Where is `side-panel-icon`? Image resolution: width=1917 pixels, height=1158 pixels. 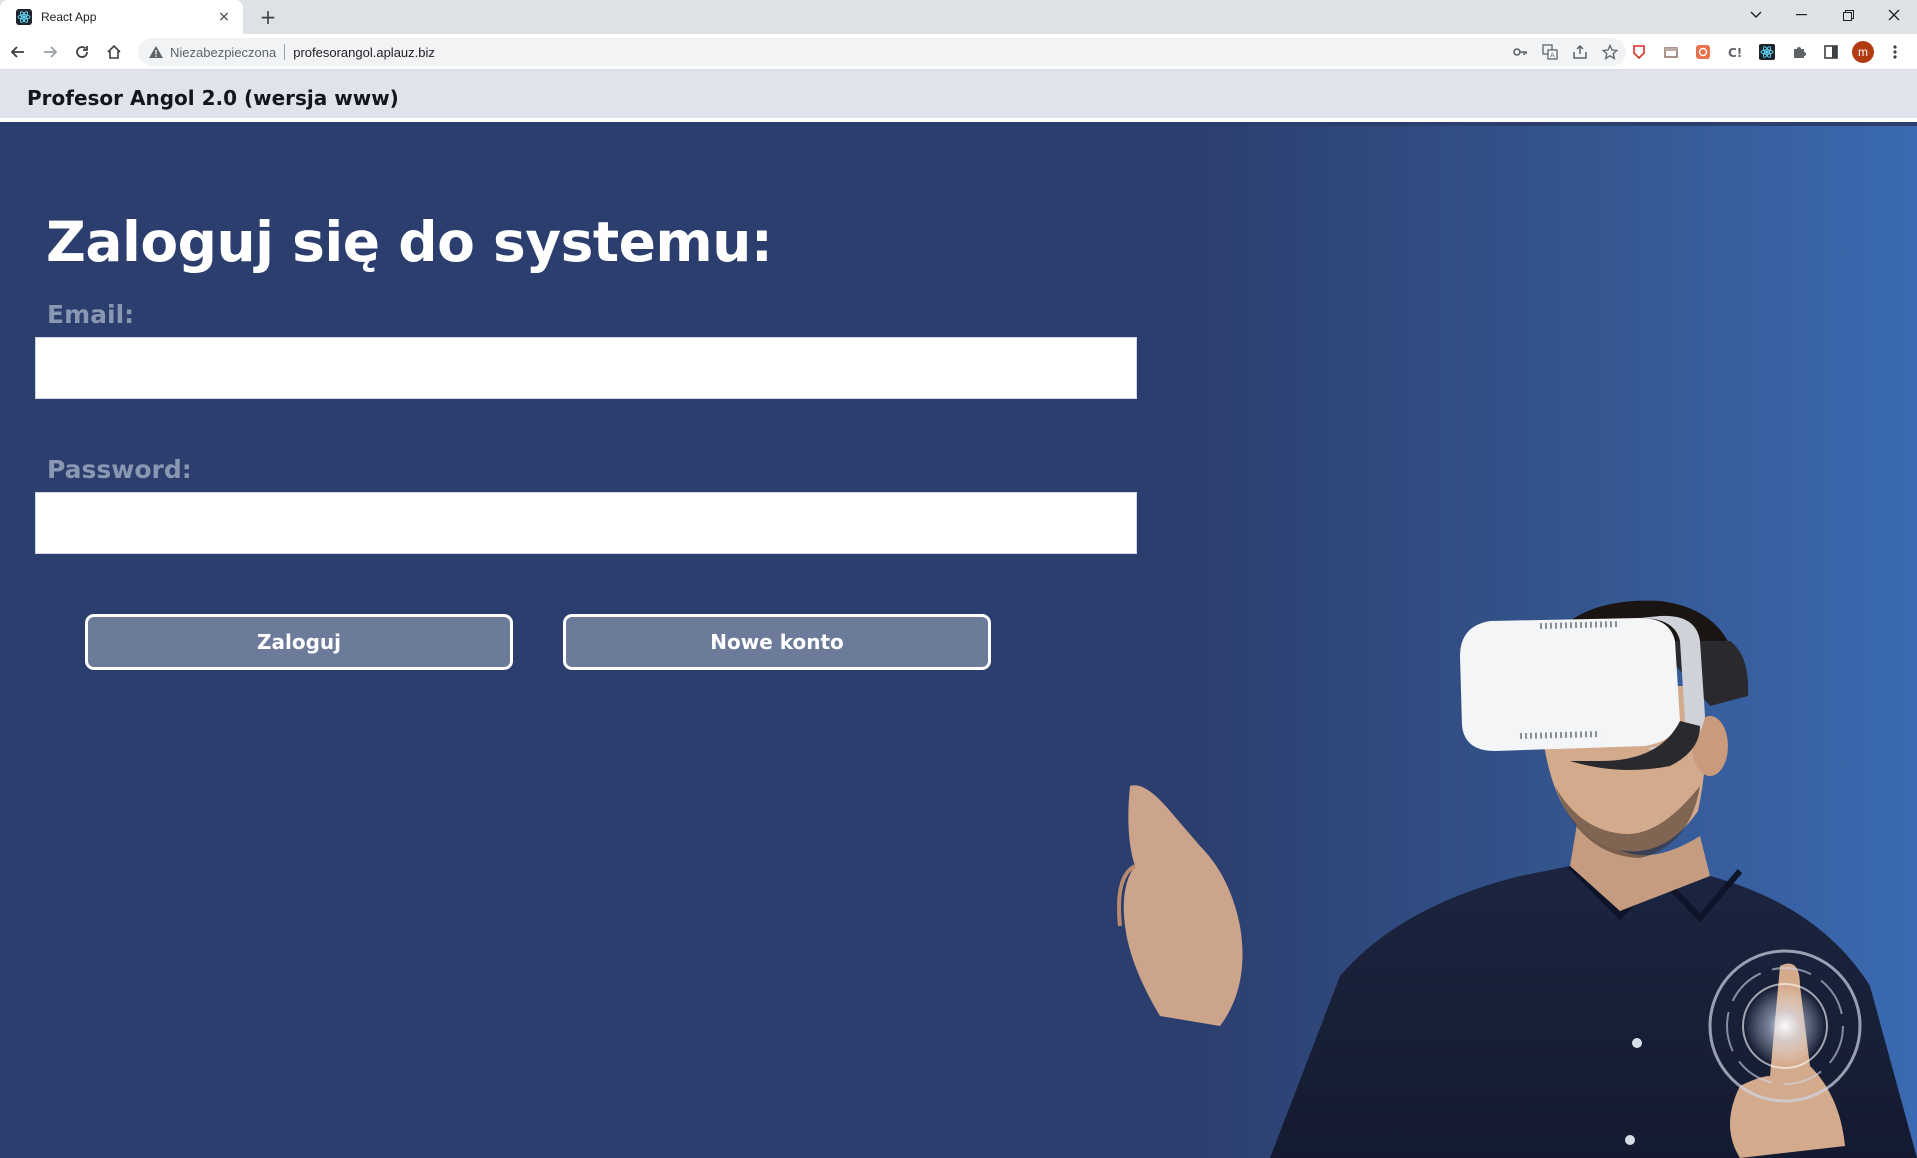
side-panel-icon is located at coordinates (1831, 52).